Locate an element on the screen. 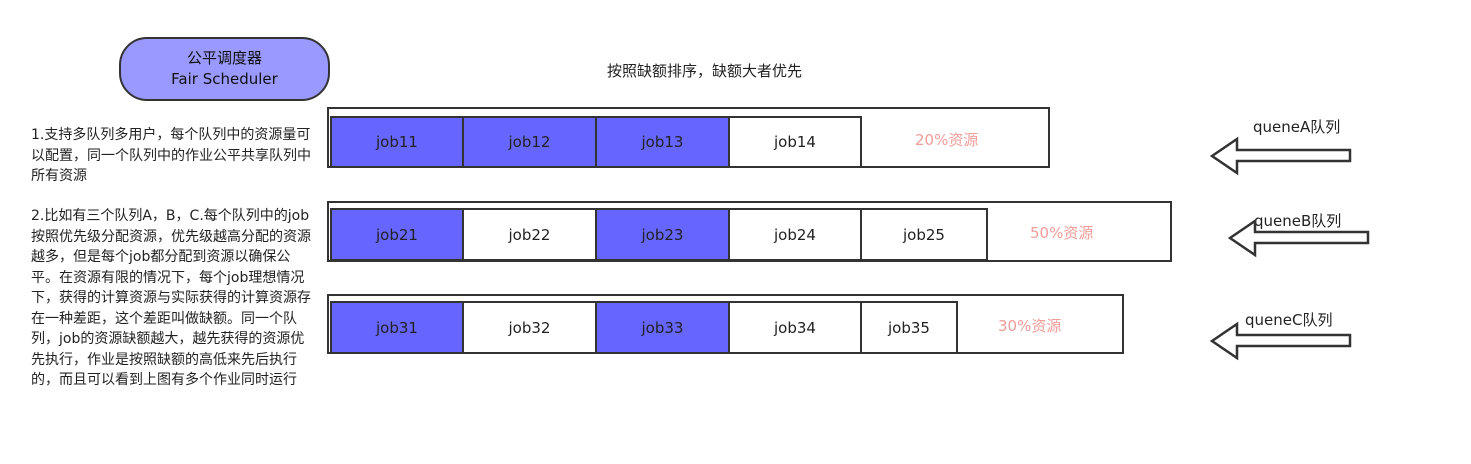 The width and height of the screenshot is (1471, 464). job-cell: job31 is located at coordinates (397, 327).